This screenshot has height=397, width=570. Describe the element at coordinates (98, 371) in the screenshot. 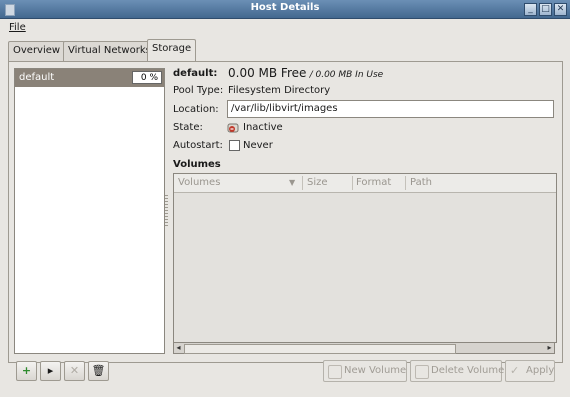

I see `delete-pool-button: 🗑` at that location.